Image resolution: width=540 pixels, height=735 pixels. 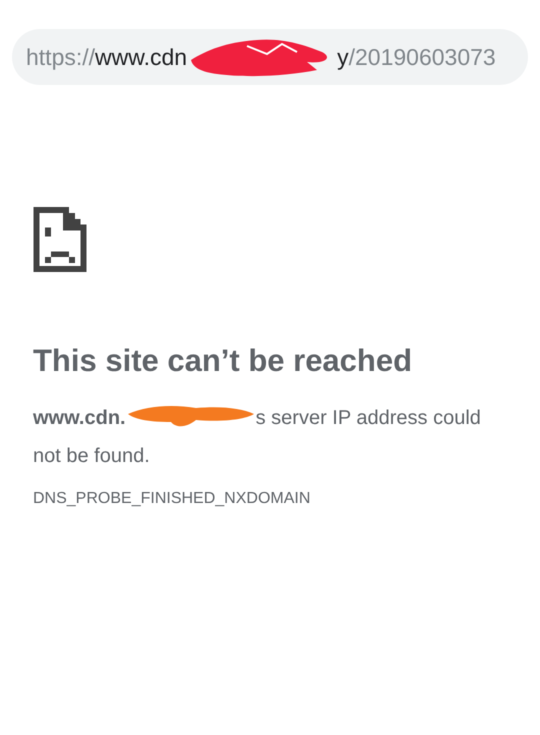 I want to click on url-path: /20190603073, so click(x=422, y=57).